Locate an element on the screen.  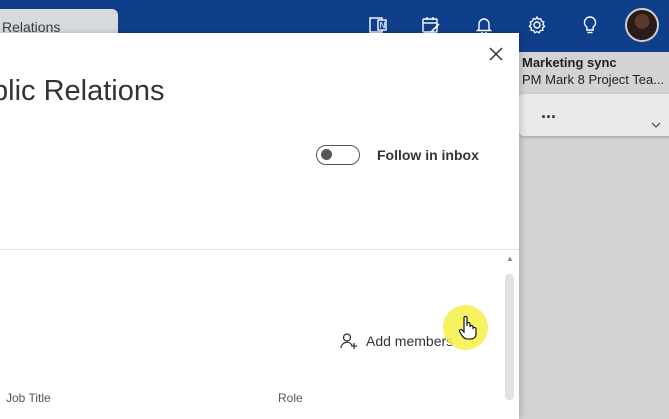
scrollbar is located at coordinates (509, 337).